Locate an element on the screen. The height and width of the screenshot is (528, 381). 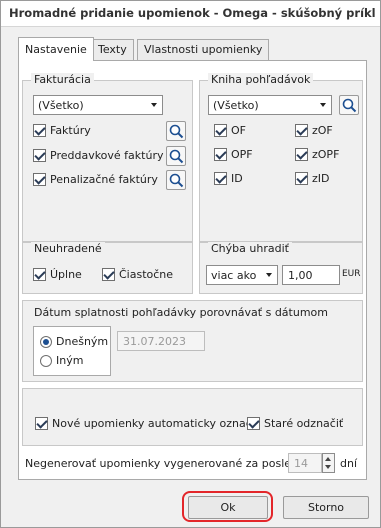
auto-mark-label: Nové upomienky automaticky označiť is located at coordinates (156, 423).